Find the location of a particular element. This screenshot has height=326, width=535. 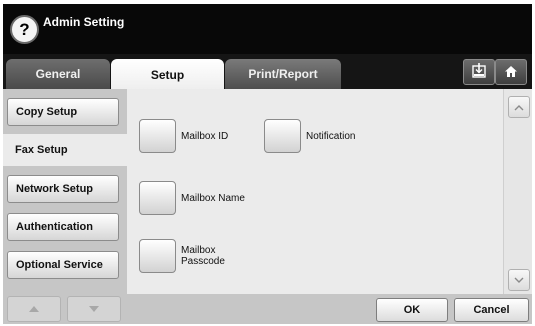

sidebar-item-label: Authentication is located at coordinates (54, 227).